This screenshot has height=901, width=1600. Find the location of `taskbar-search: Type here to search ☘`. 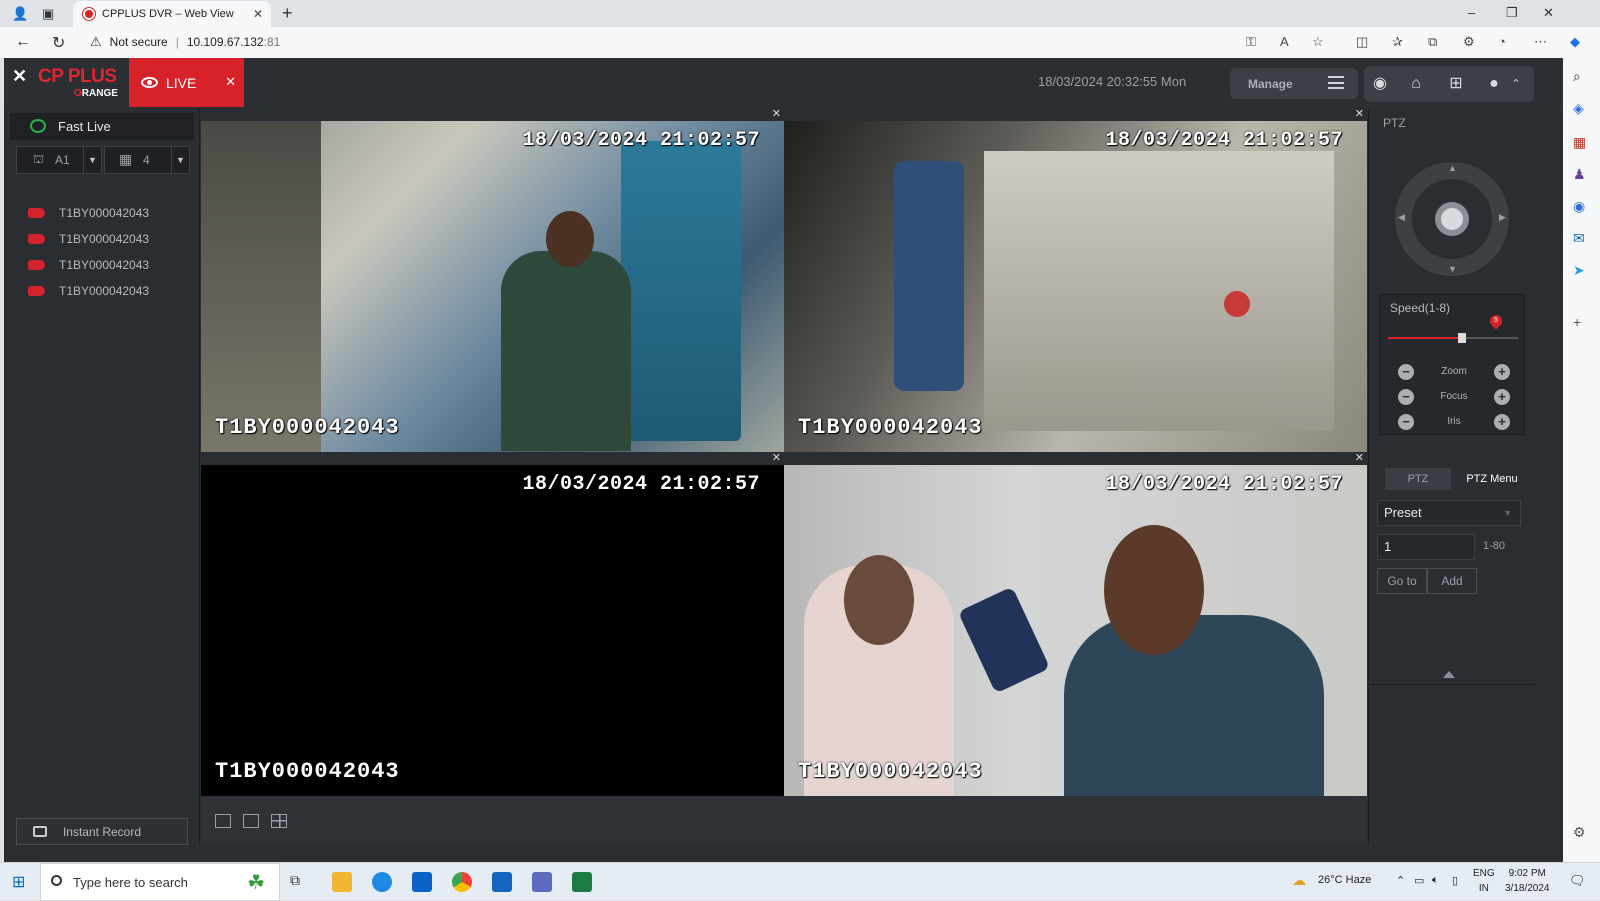

taskbar-search: Type here to search ☘ is located at coordinates (160, 882).